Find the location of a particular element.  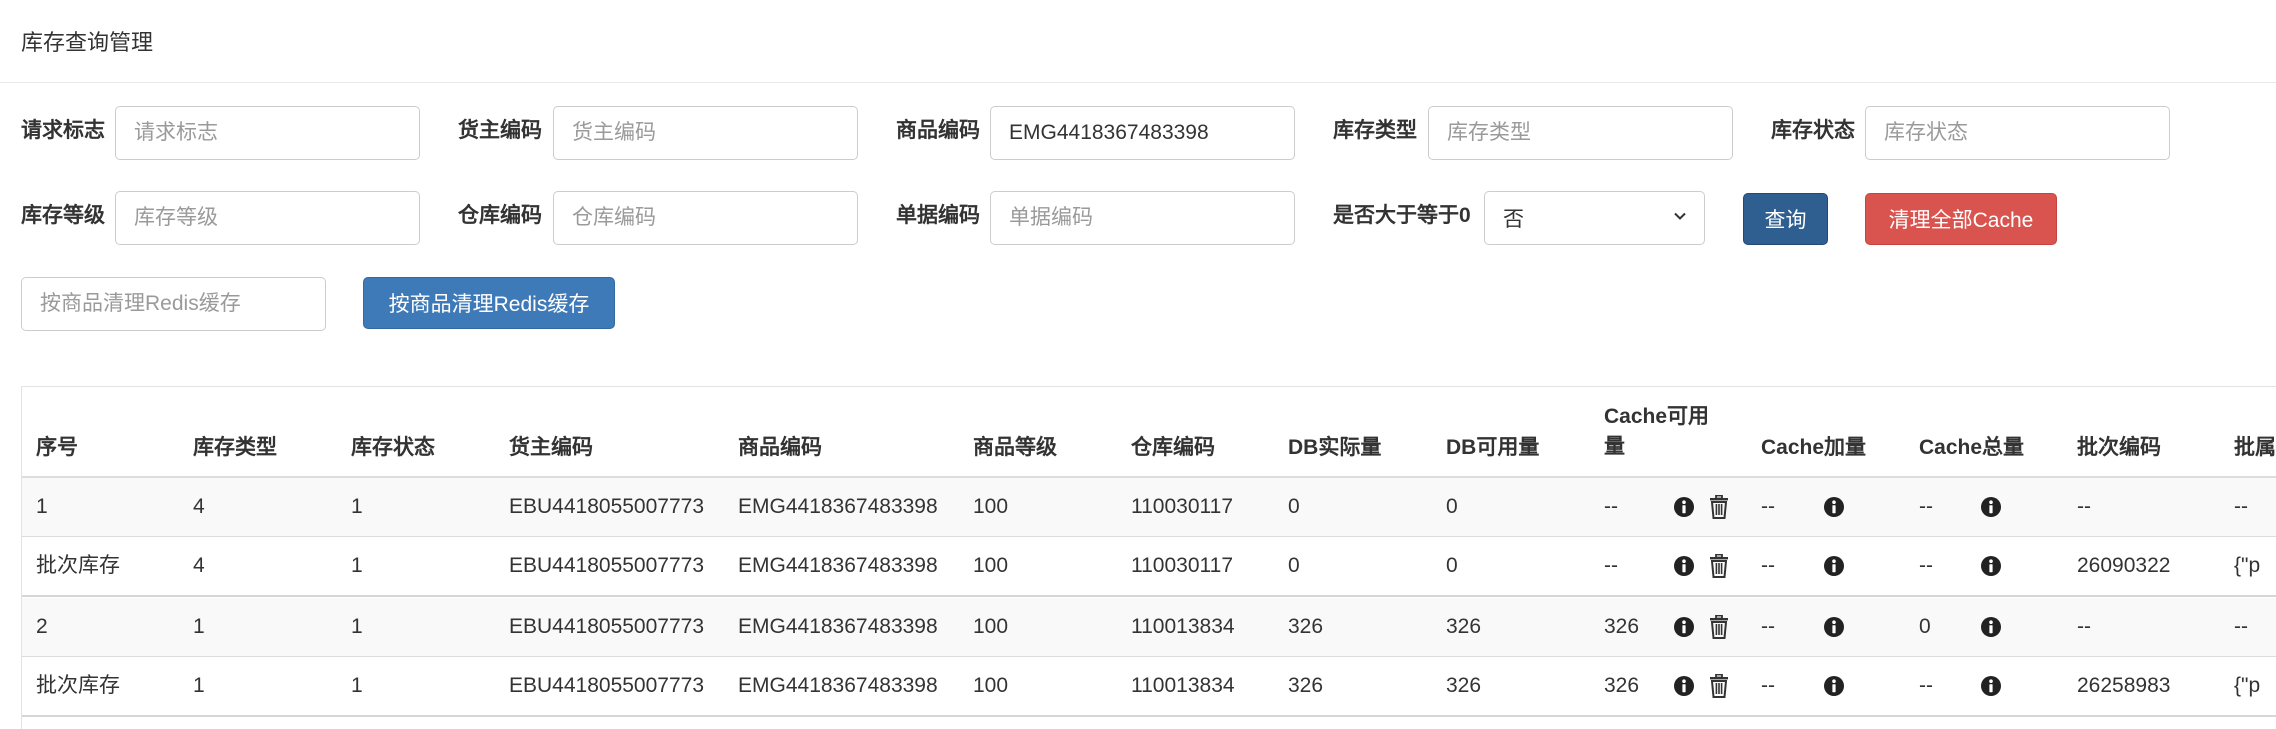

column-header: 批次编码 is located at coordinates (2119, 447).